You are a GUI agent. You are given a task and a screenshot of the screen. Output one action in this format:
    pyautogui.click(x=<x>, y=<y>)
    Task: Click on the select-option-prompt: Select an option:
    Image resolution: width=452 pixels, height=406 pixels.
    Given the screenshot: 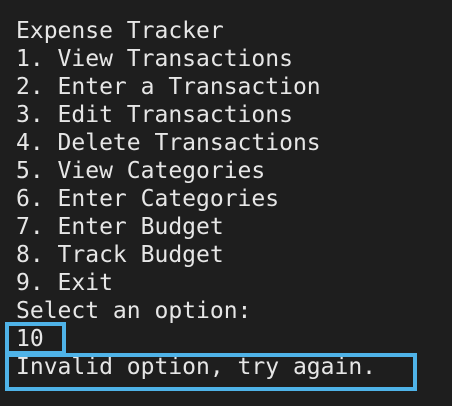 What is the action you would take?
    pyautogui.click(x=134, y=311)
    